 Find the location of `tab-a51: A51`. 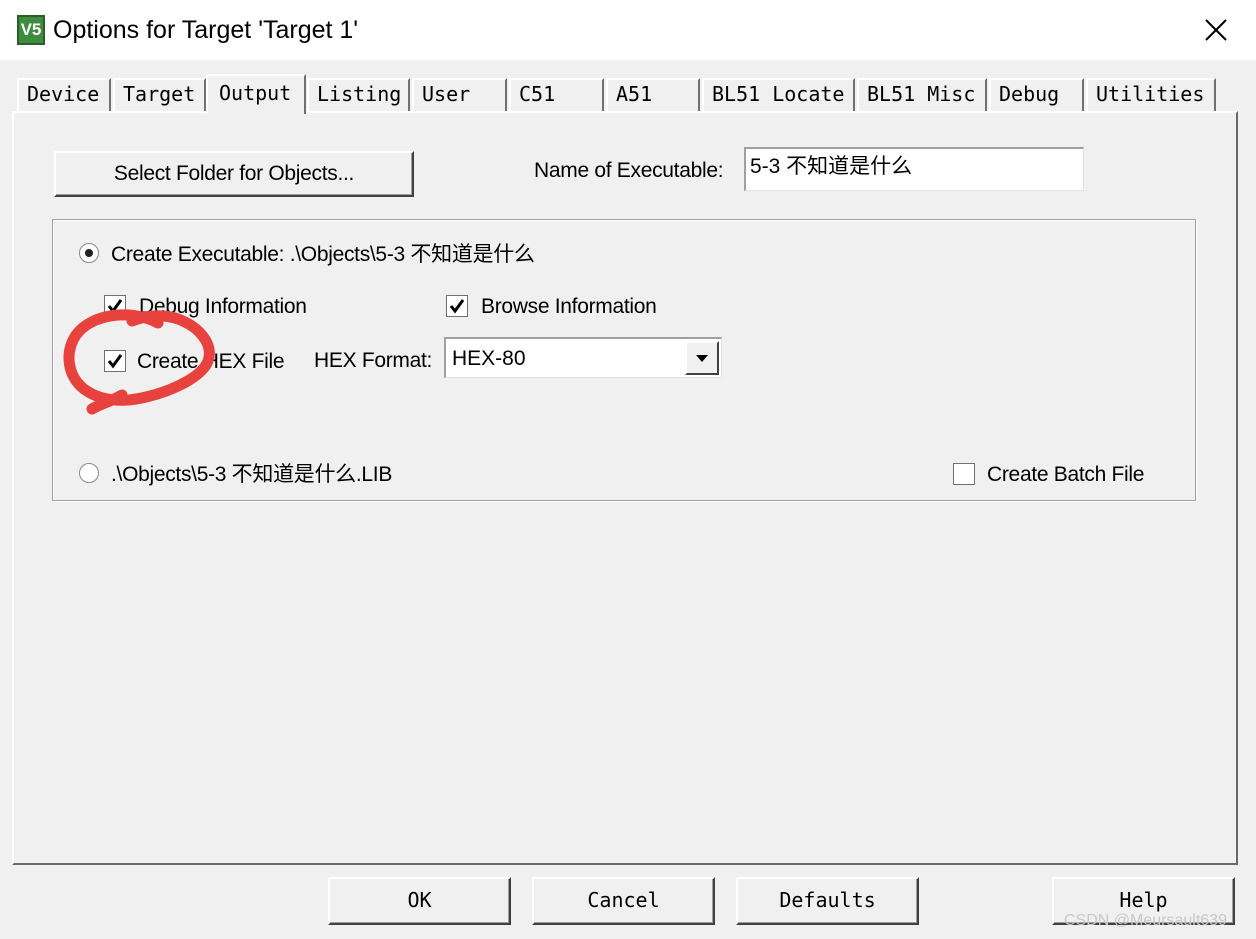

tab-a51: A51 is located at coordinates (653, 94).